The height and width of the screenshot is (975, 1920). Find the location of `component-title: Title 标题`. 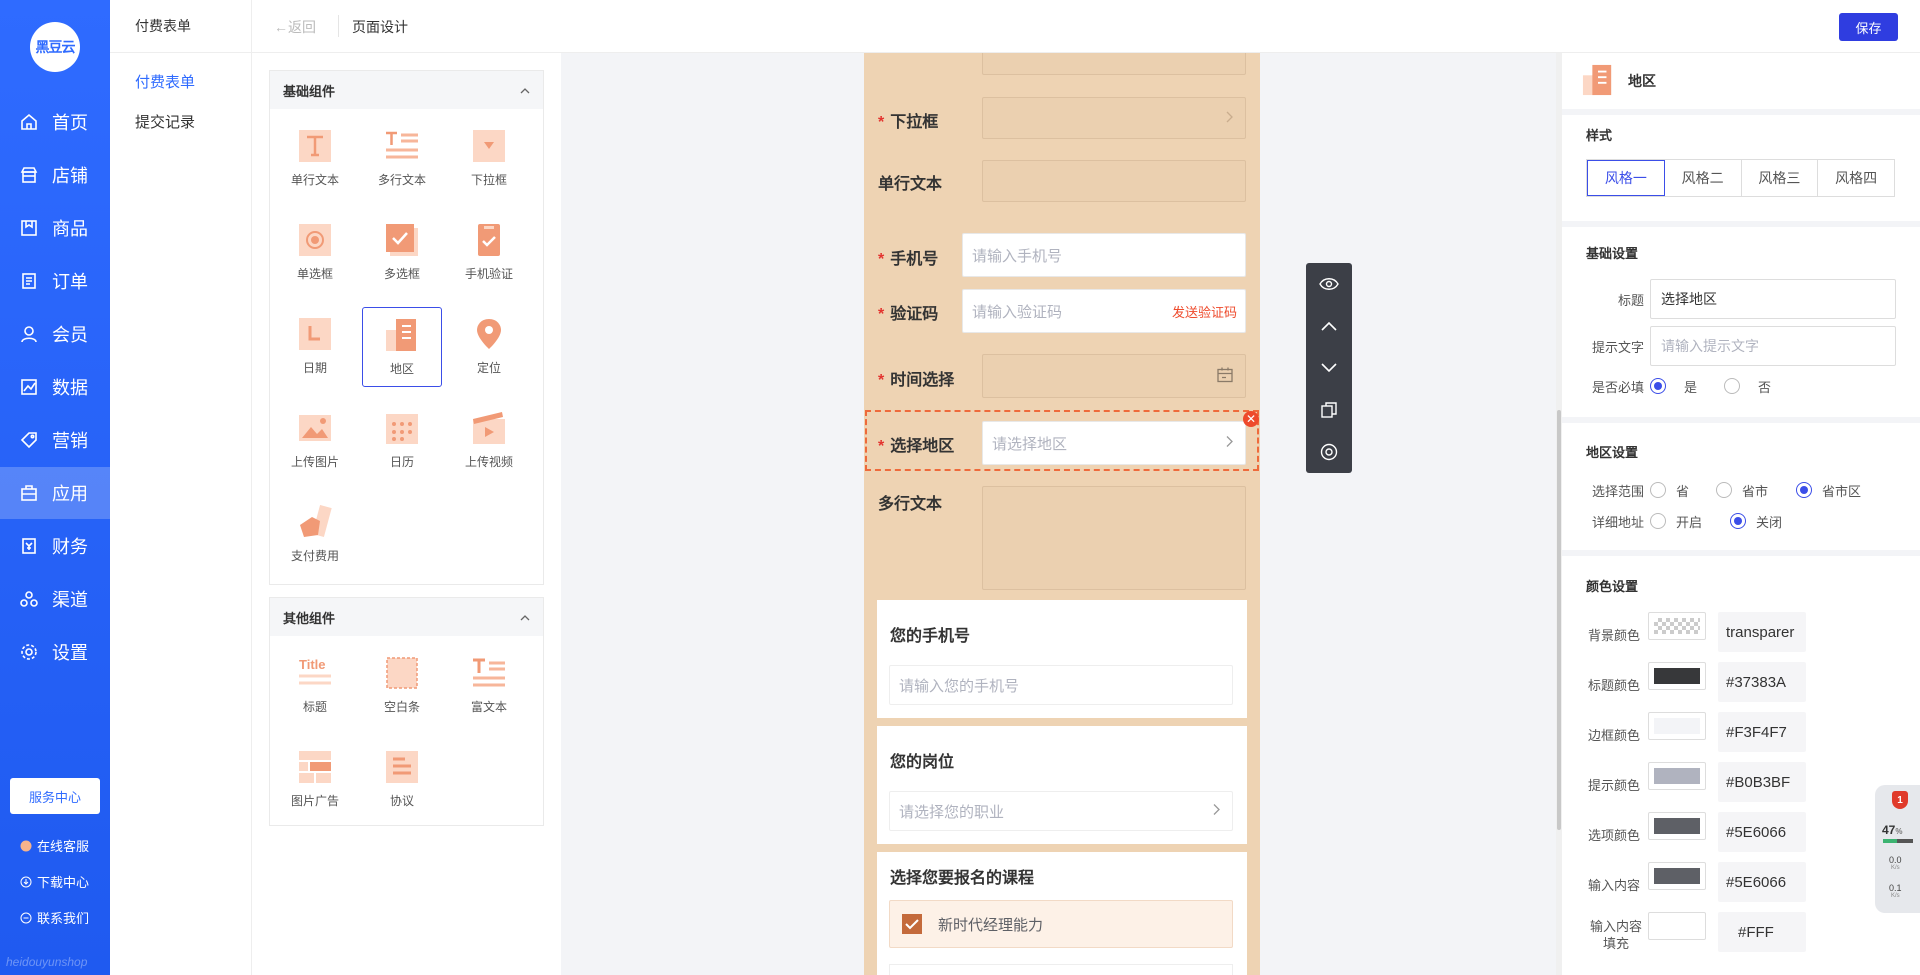

component-title: Title 标题 is located at coordinates (315, 686).